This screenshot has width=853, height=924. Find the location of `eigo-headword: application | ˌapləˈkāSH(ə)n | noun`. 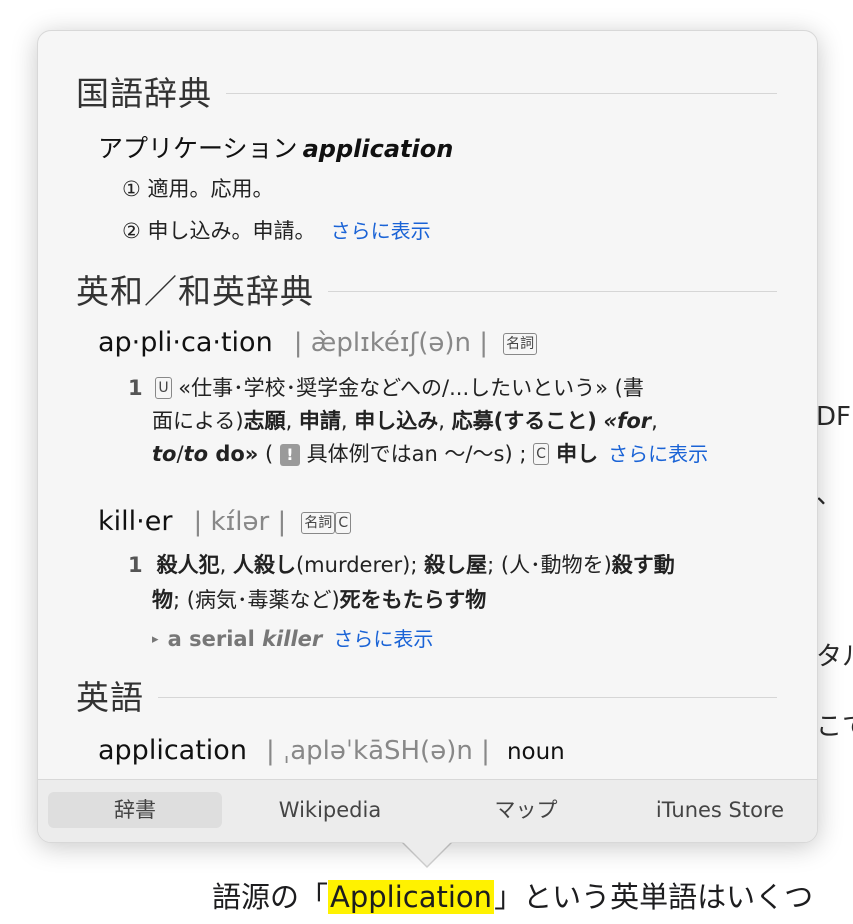

eigo-headword: application | ˌapləˈkāSH(ə)n | noun is located at coordinates (331, 750).